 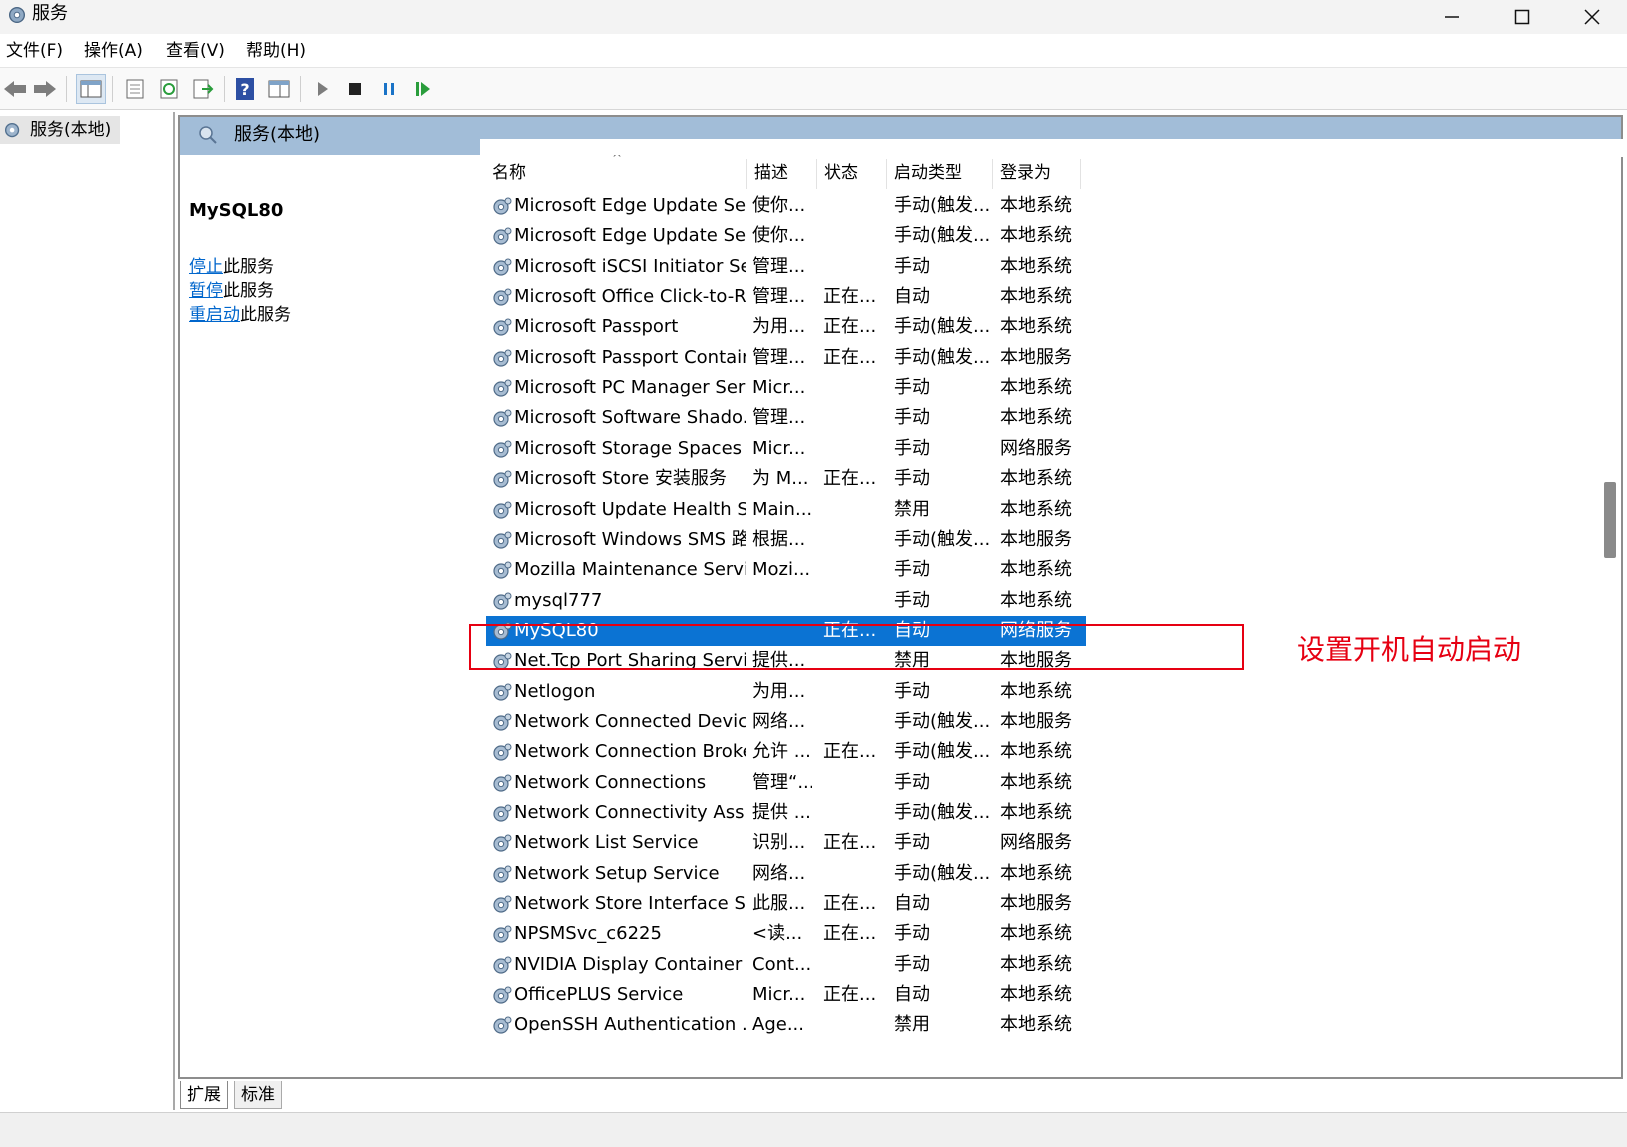 What do you see at coordinates (224, 89) in the screenshot?
I see `toolbar-separator` at bounding box center [224, 89].